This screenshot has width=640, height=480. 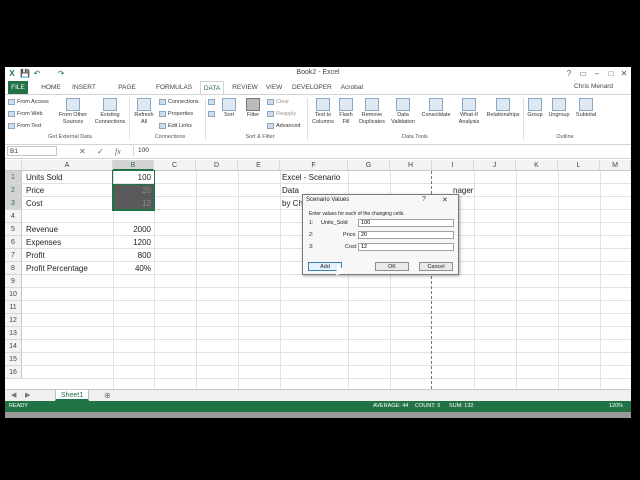 I want to click on cell-b3: 12, so click(x=132, y=203).